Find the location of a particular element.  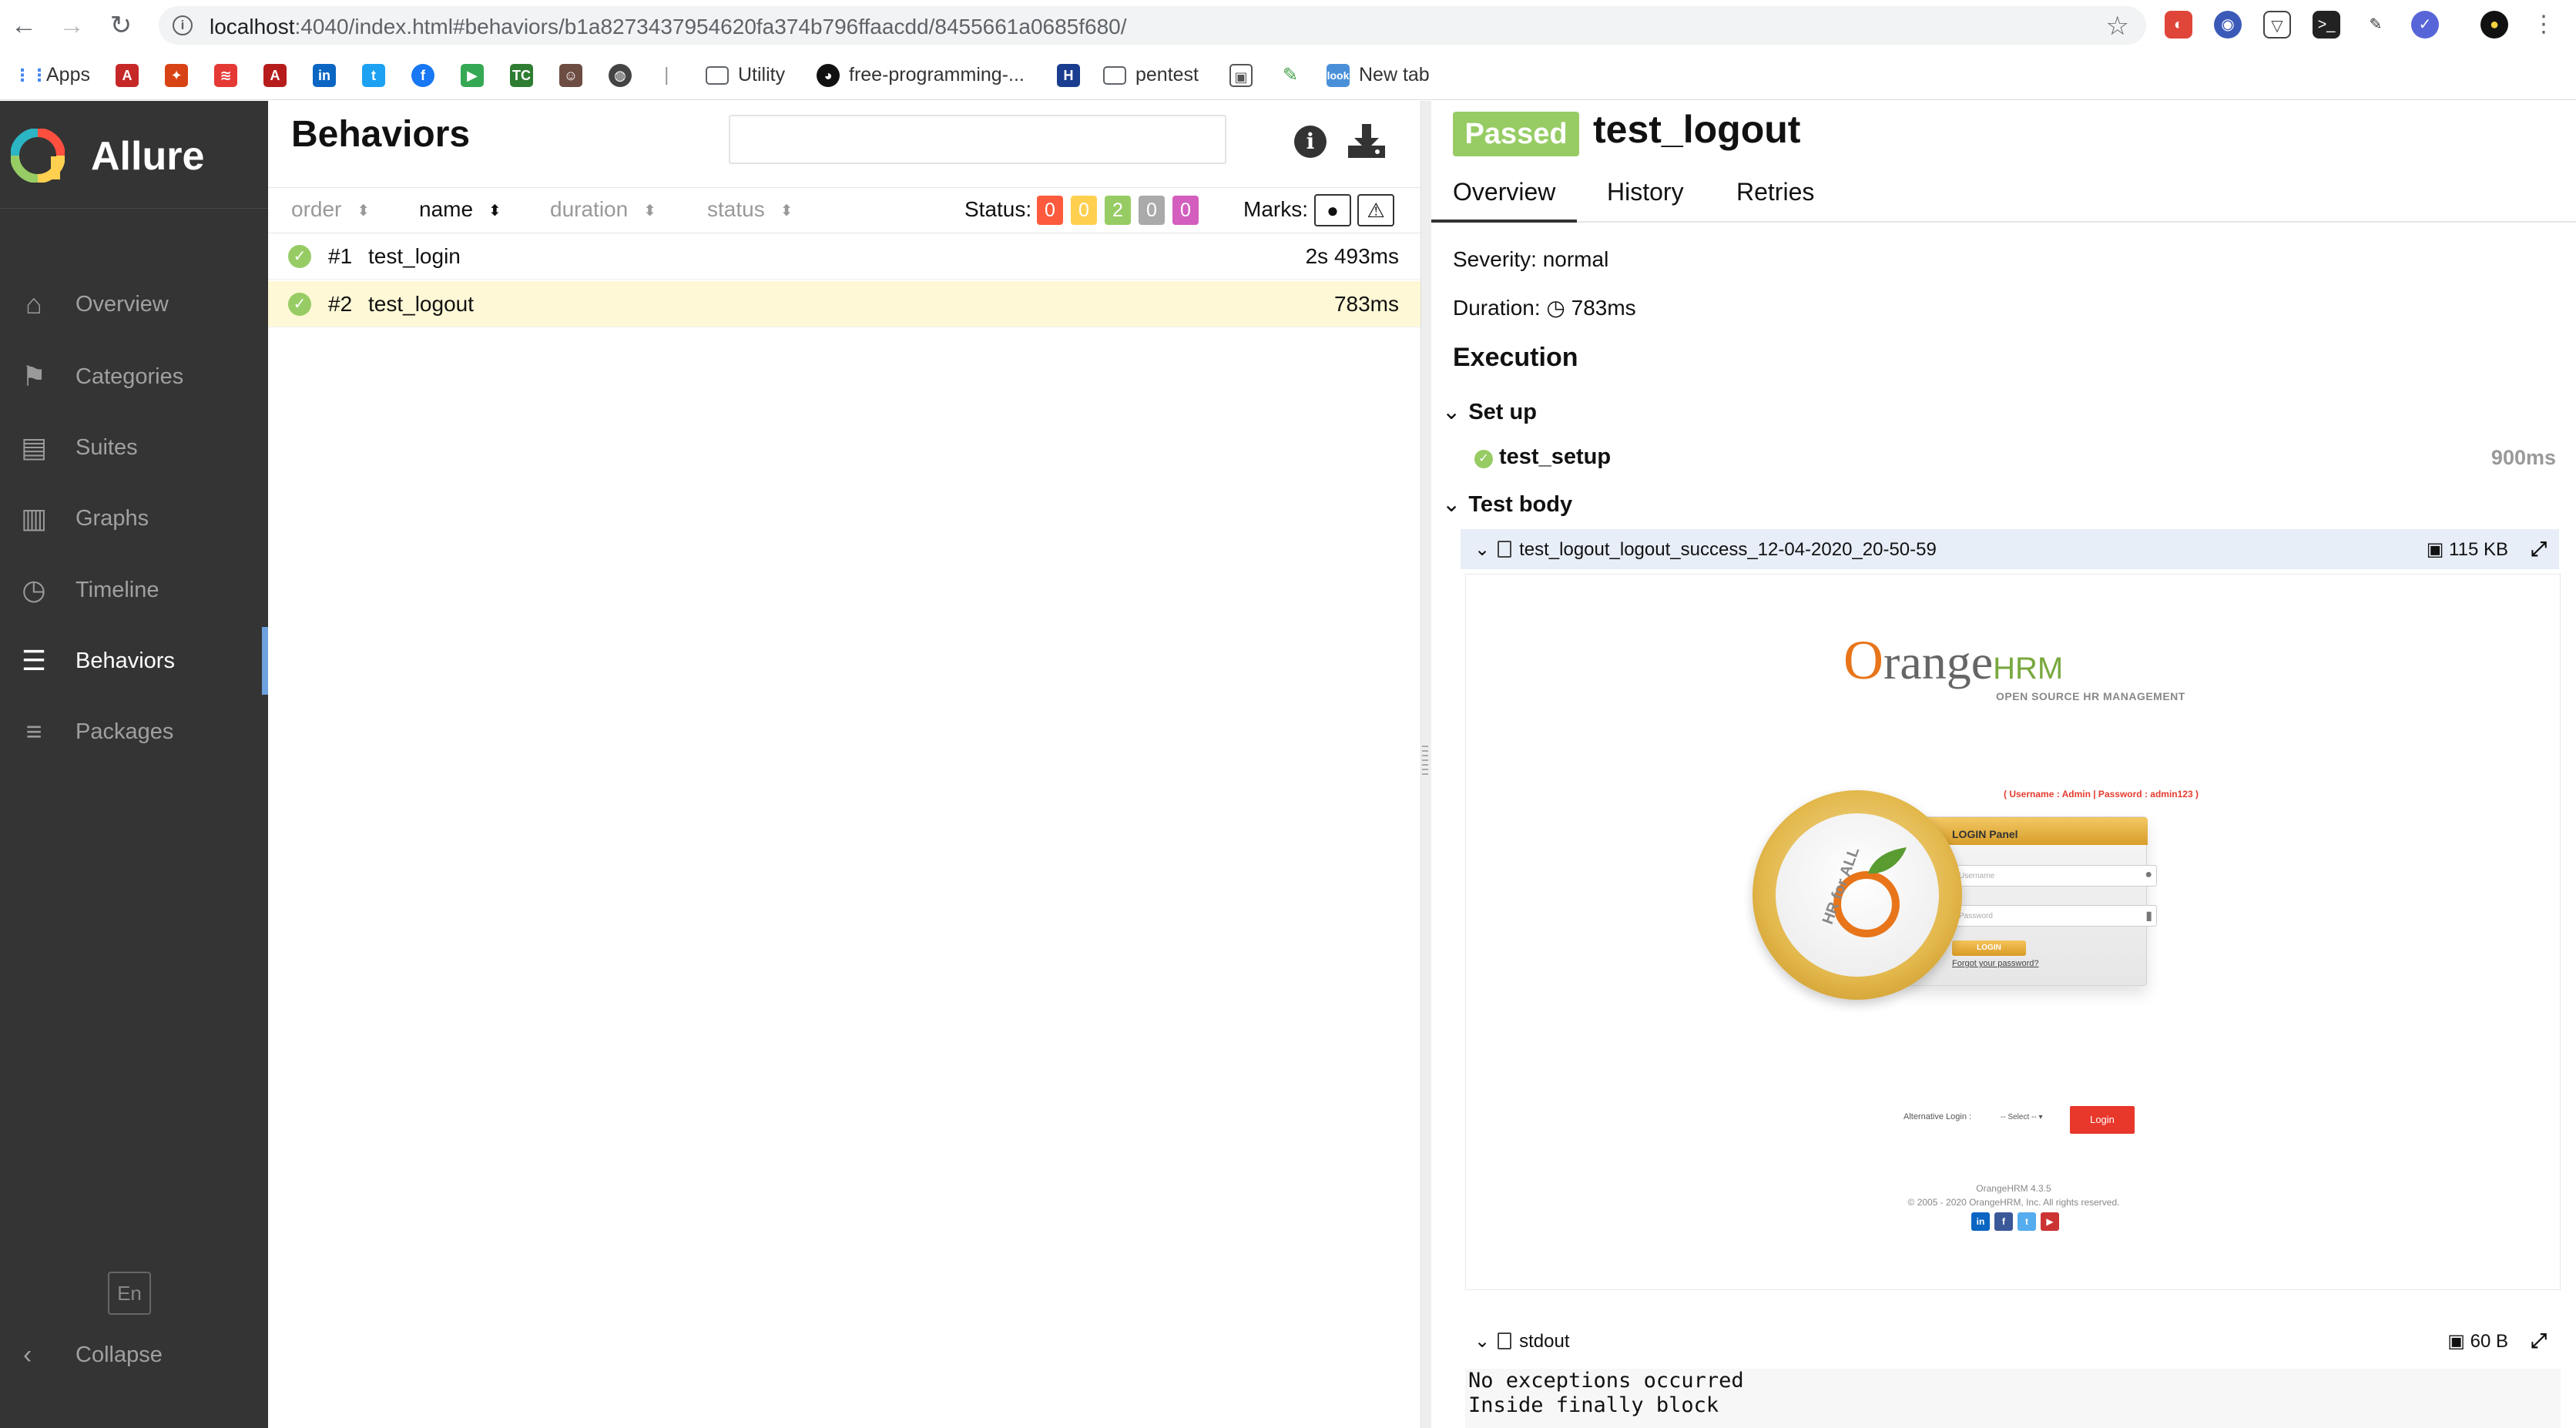

language-switch-button: En is located at coordinates (129, 1293).